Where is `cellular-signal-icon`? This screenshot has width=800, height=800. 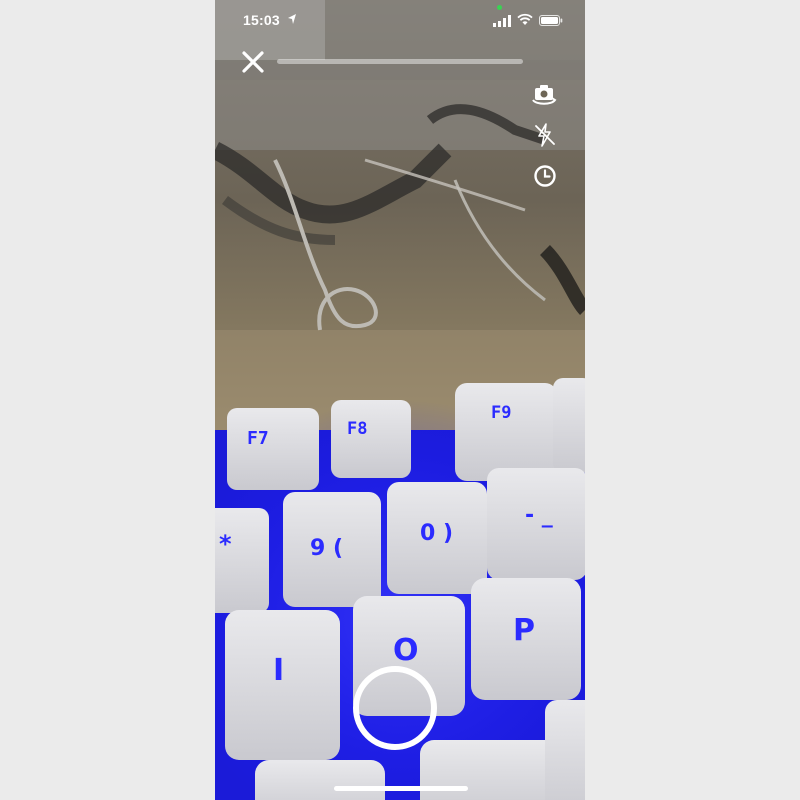 cellular-signal-icon is located at coordinates (502, 21).